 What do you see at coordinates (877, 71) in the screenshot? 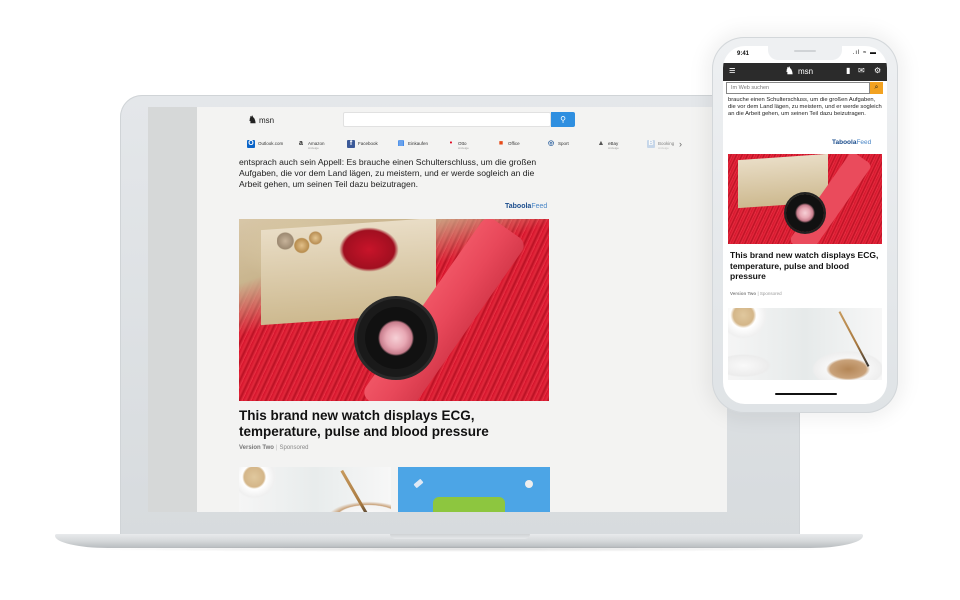
I see `settings-gear-icon: ⚙` at bounding box center [877, 71].